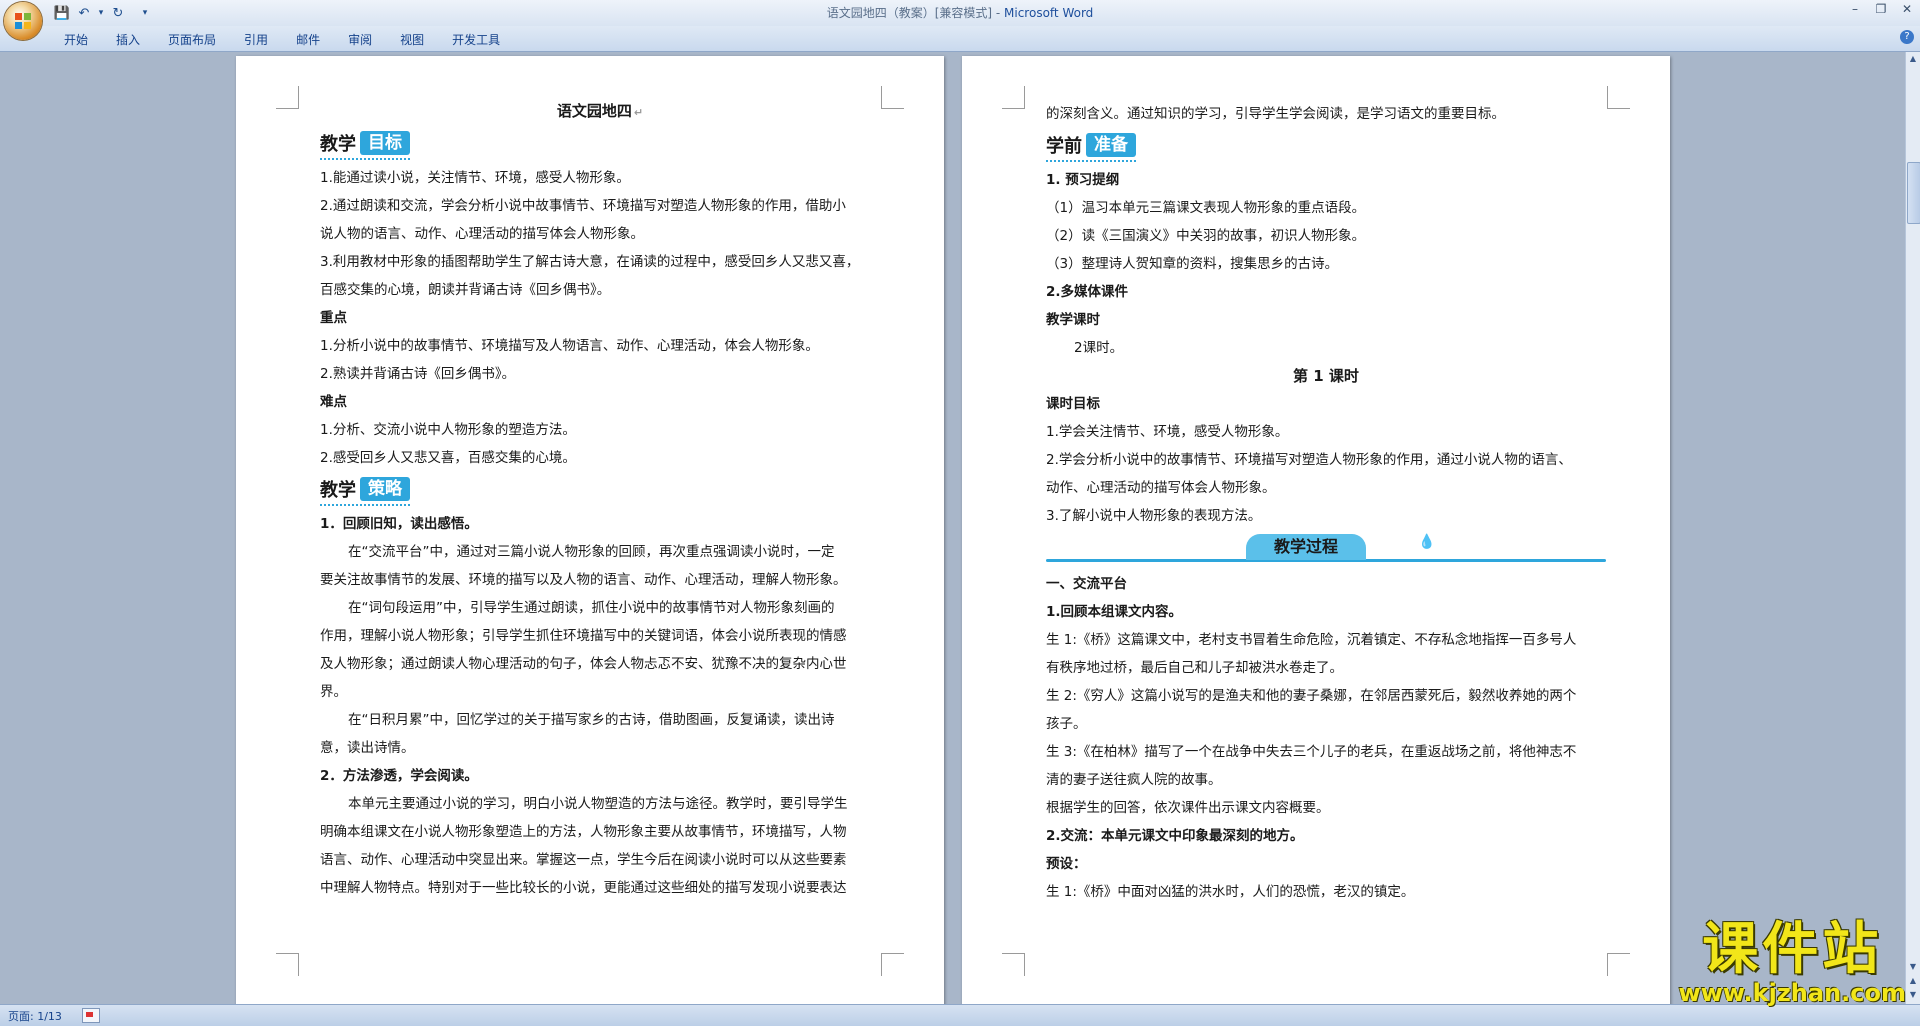 This screenshot has width=1920, height=1026. What do you see at coordinates (192, 40) in the screenshot?
I see `tab-page-layout: 页面布局` at bounding box center [192, 40].